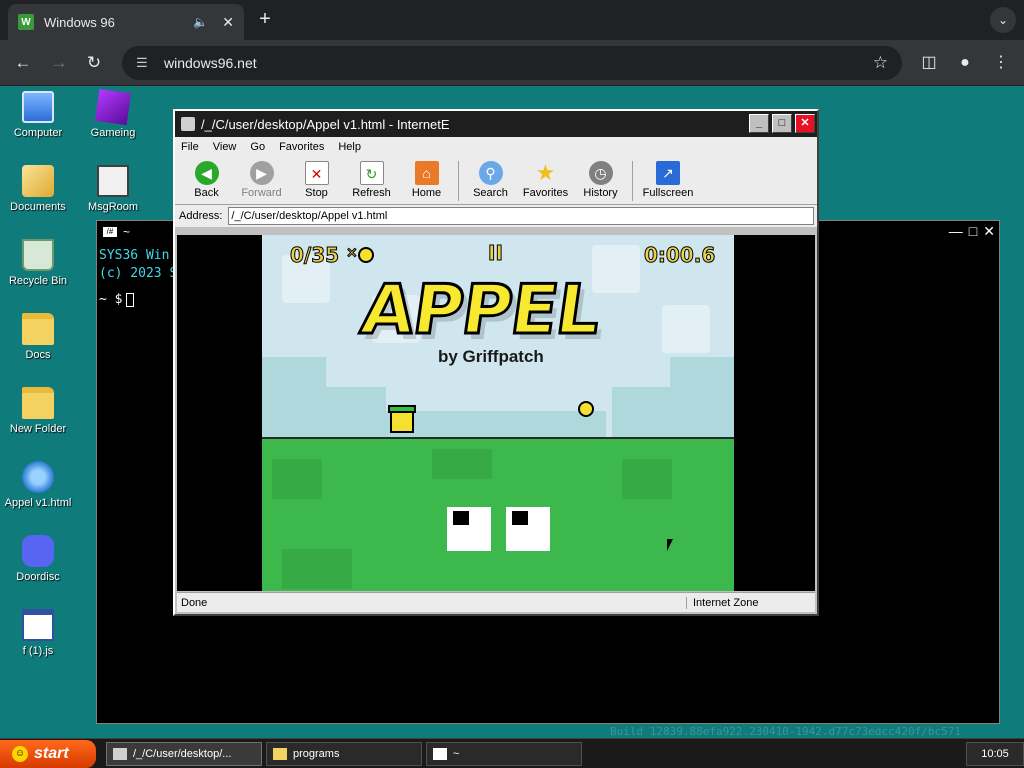 The width and height of the screenshot is (1024, 768). Describe the element at coordinates (759, 123) in the screenshot. I see `minimize-button: _` at that location.